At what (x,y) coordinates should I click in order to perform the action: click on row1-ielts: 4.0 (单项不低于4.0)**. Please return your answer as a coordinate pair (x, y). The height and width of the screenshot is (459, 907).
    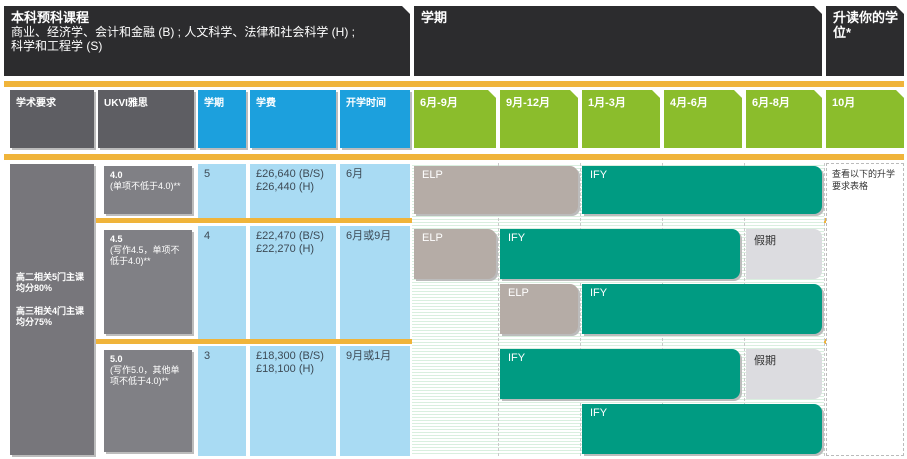
    Looking at the image, I should click on (148, 190).